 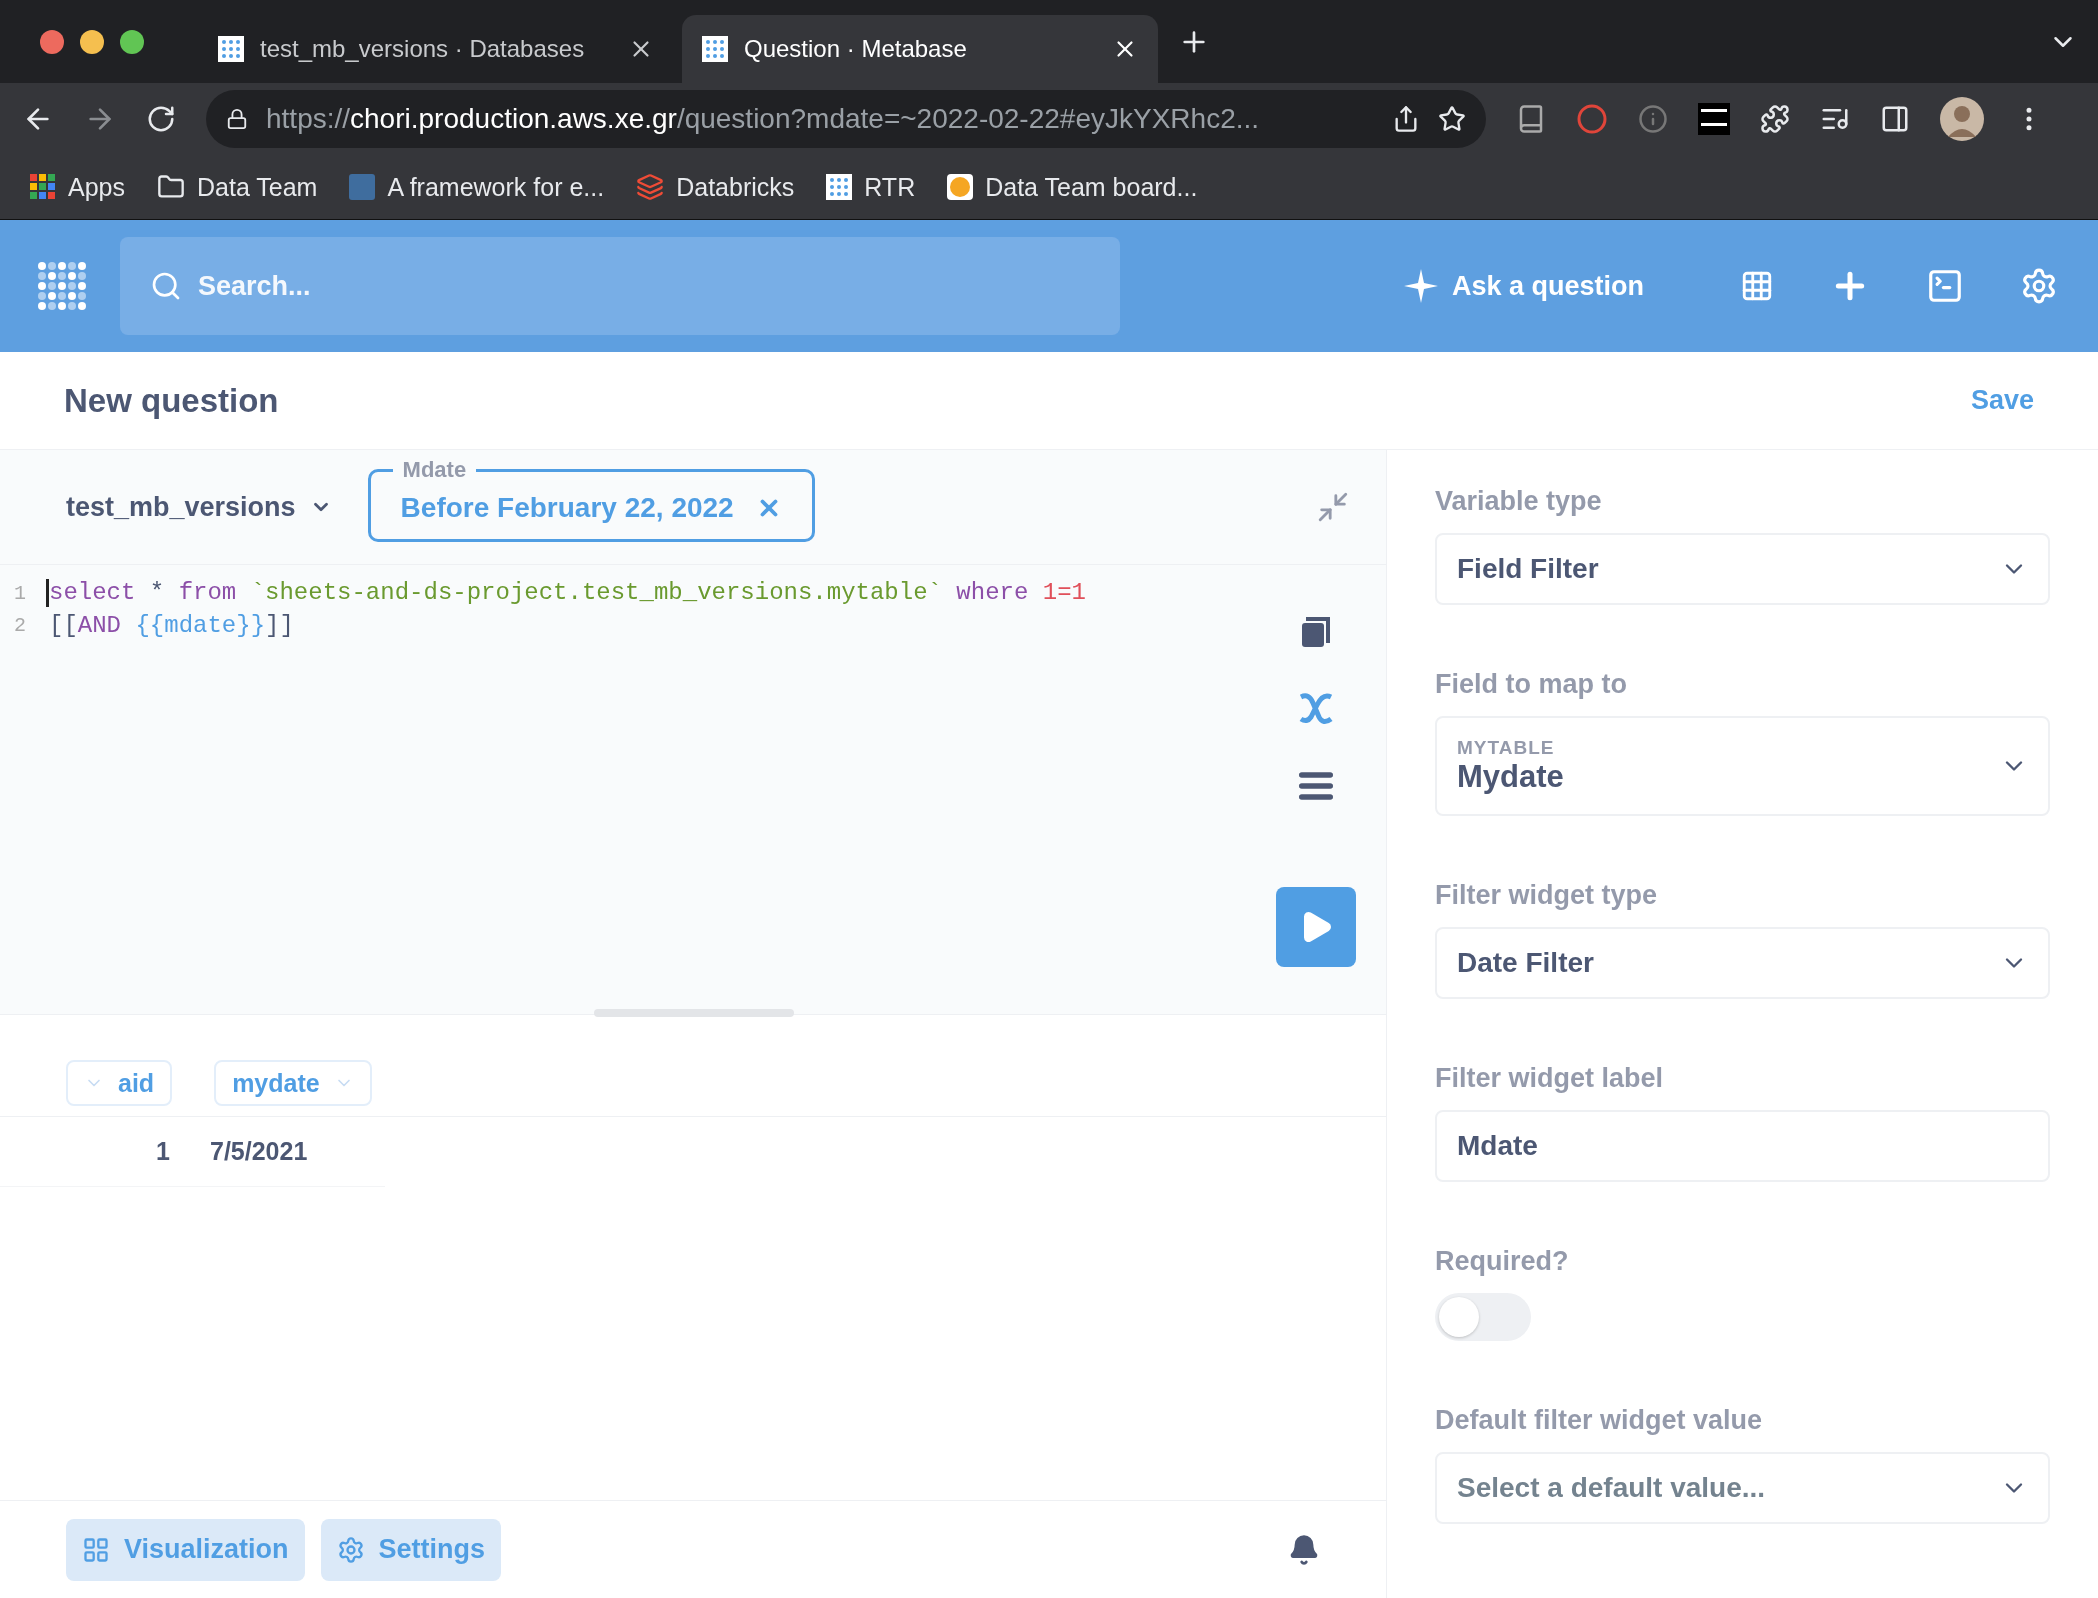 I want to click on side-panel-icon, so click(x=1895, y=119).